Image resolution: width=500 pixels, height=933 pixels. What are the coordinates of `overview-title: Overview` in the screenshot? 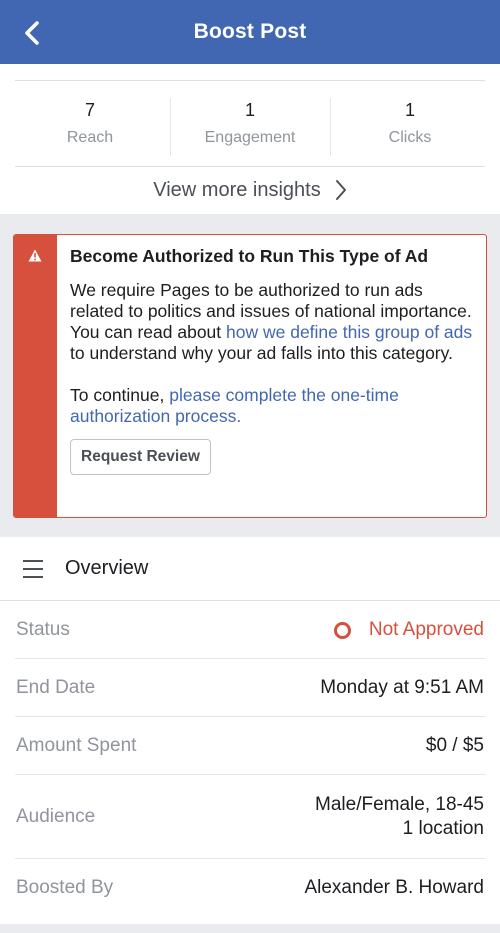 It's located at (107, 568).